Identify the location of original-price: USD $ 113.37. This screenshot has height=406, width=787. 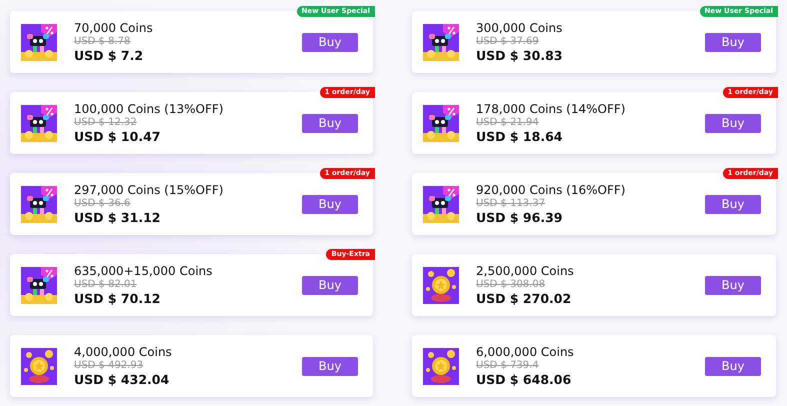
(511, 203).